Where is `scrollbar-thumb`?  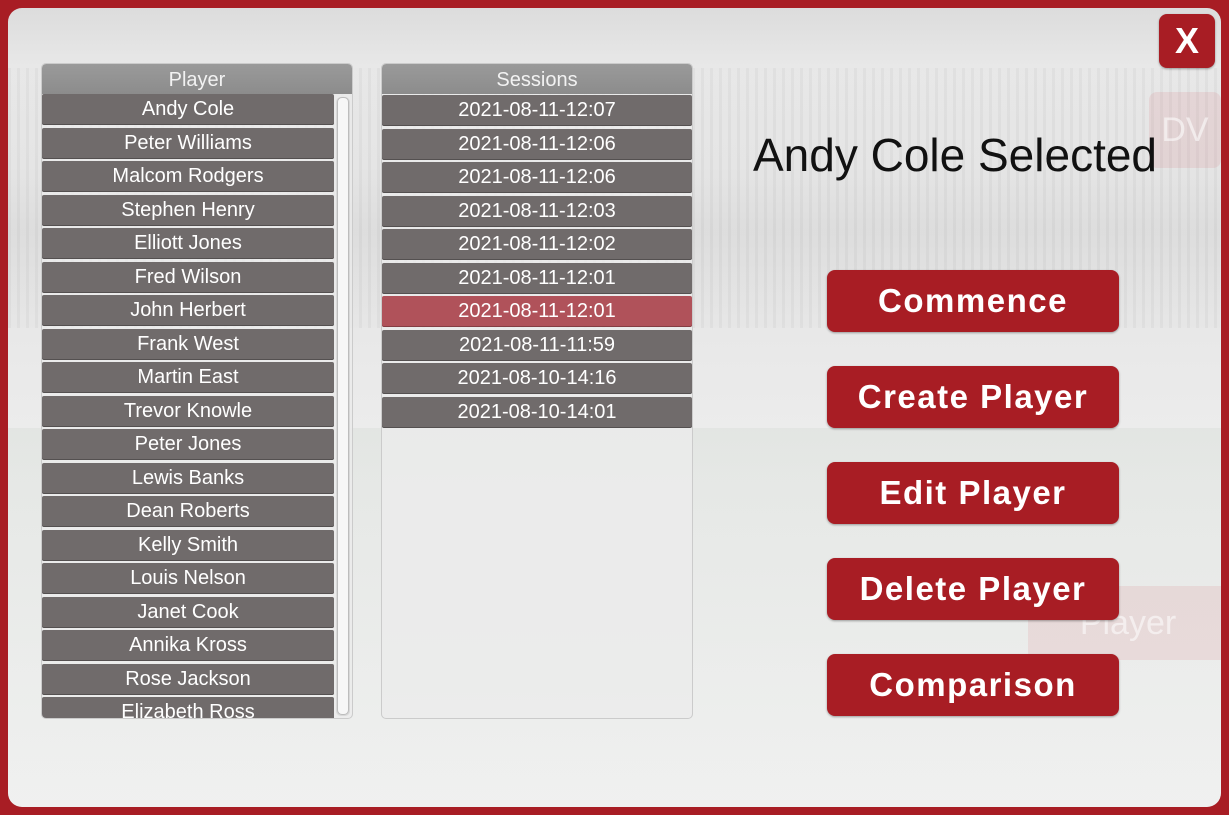 scrollbar-thumb is located at coordinates (343, 406).